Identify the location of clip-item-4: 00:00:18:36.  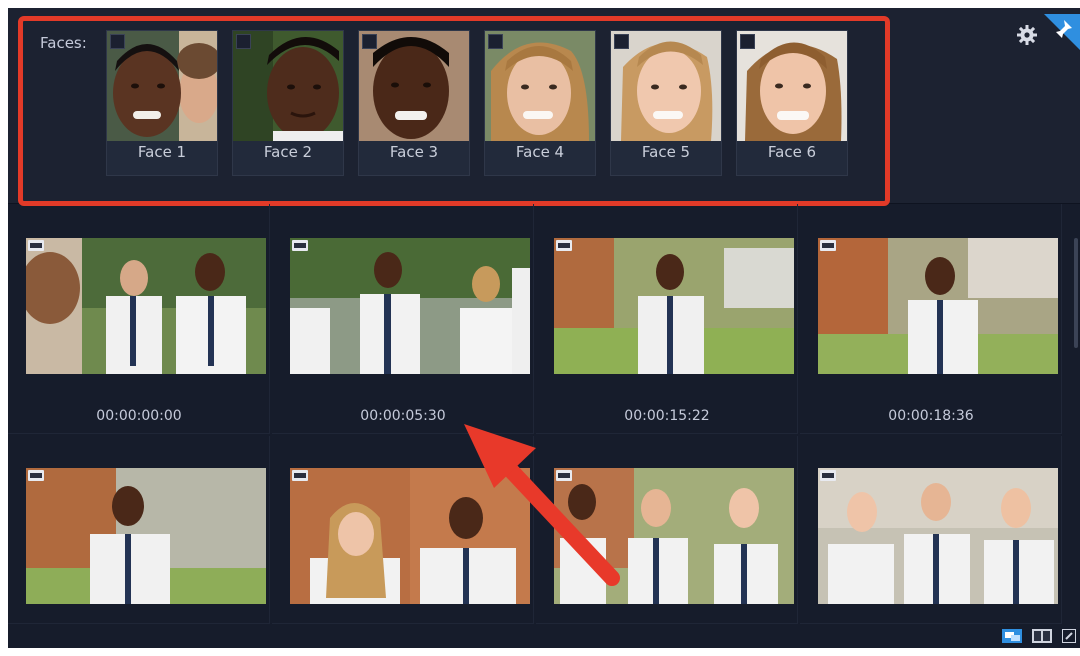
(931, 319).